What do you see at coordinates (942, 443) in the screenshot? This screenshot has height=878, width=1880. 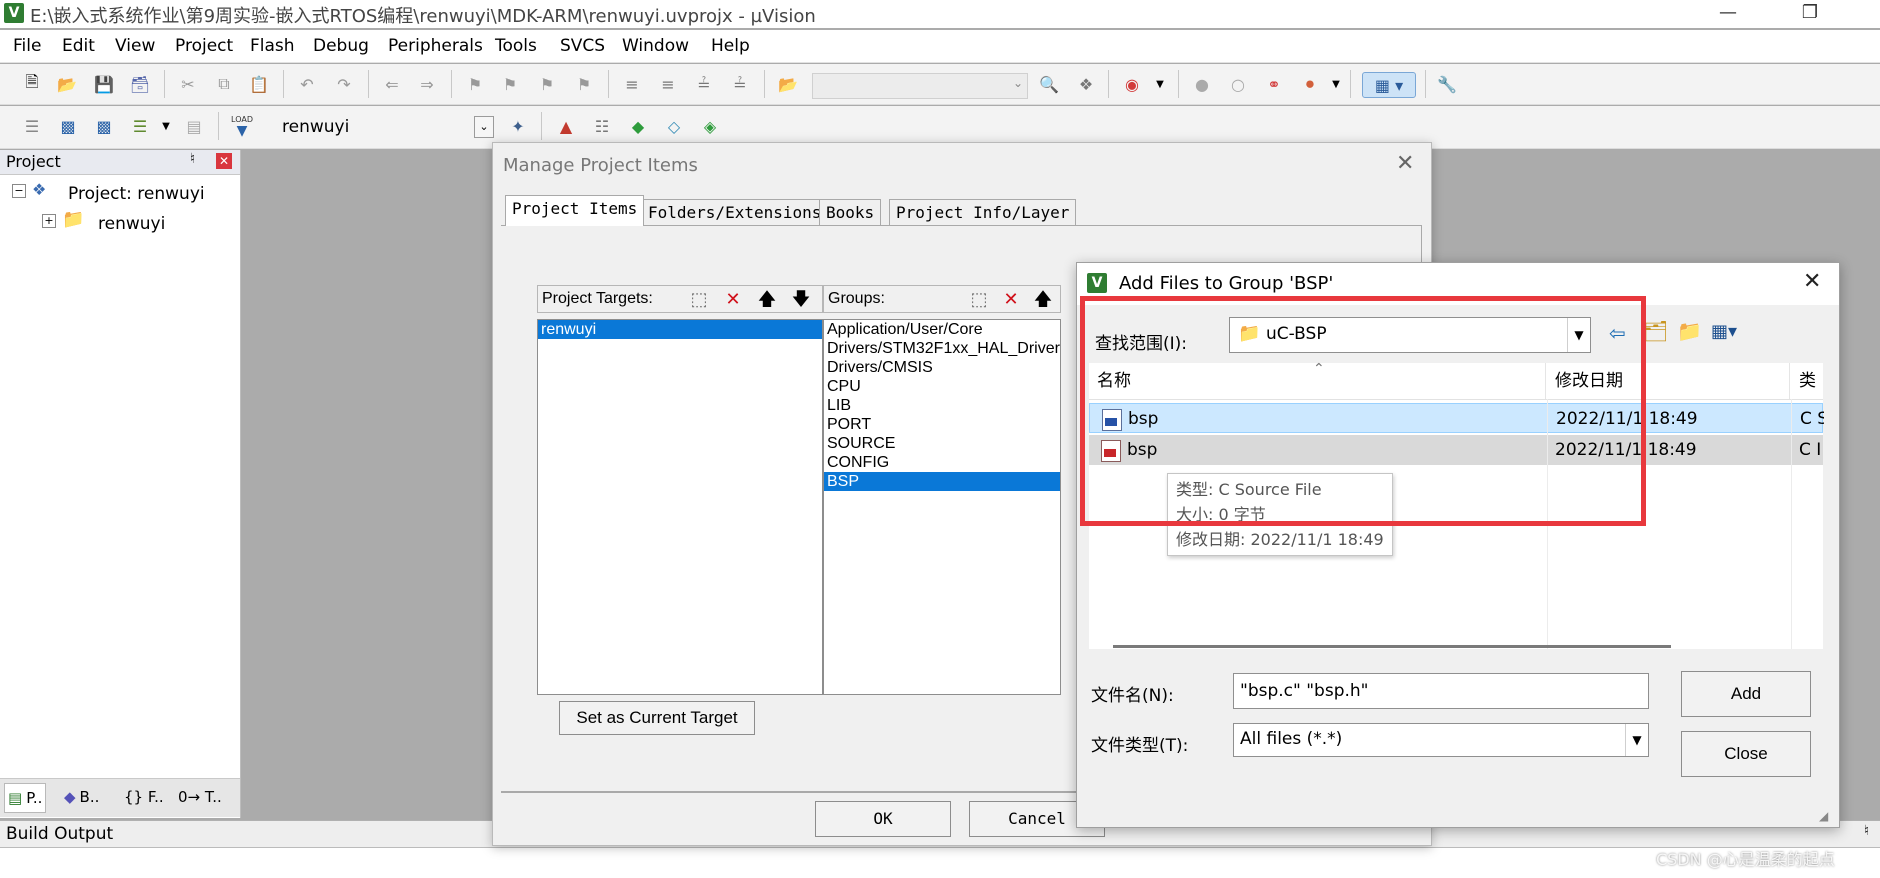 I see `list-item: SOURCE` at bounding box center [942, 443].